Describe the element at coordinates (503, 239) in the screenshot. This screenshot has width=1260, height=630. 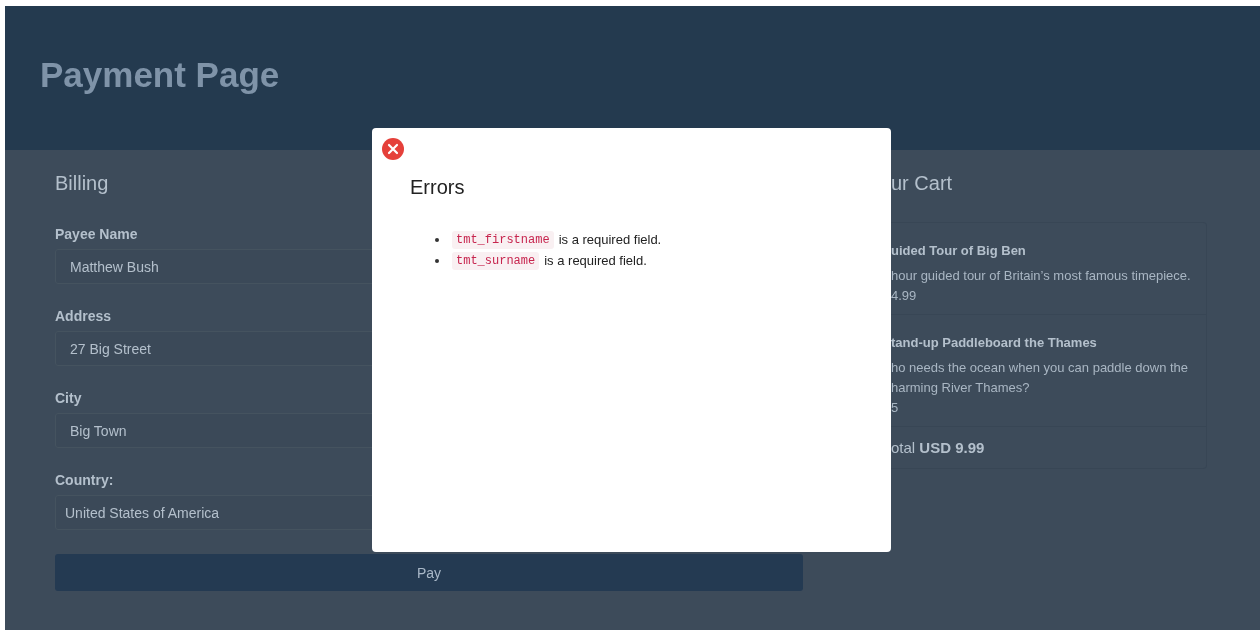
I see `field-code: tmt_firstname` at that location.